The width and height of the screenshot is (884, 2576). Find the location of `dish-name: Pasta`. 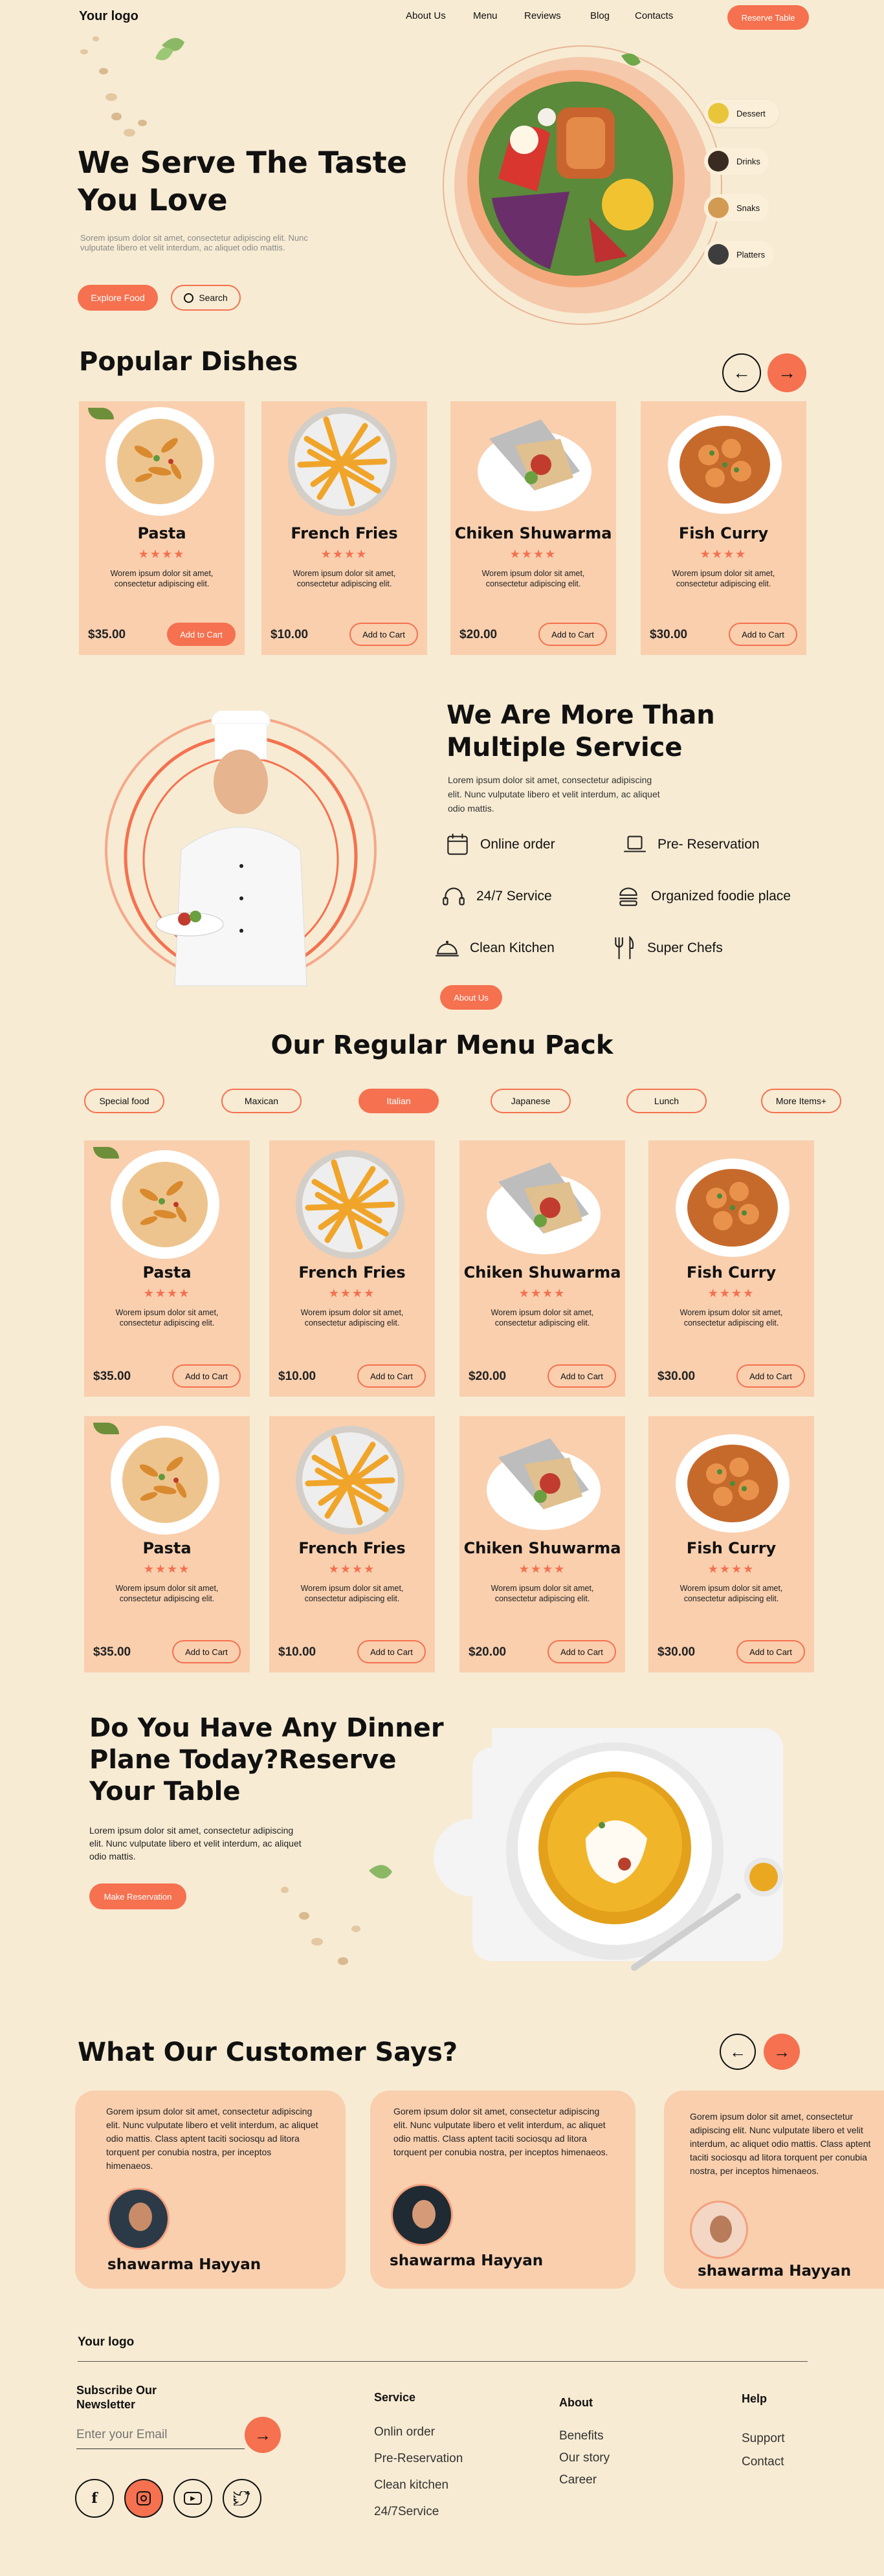

dish-name: Pasta is located at coordinates (167, 1548).